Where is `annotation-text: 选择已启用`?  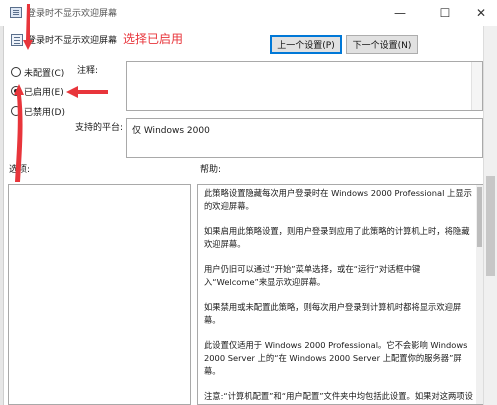 annotation-text: 选择已启用 is located at coordinates (153, 39).